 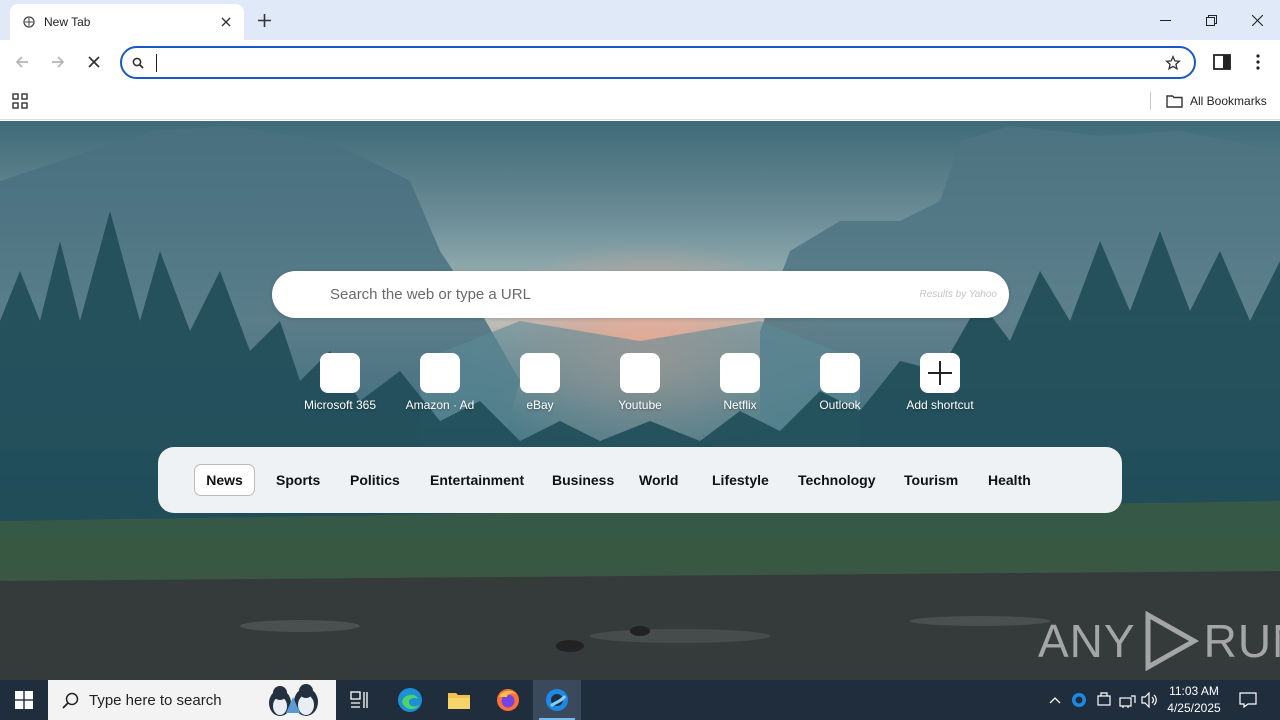 I want to click on network-icon, so click(x=1127, y=700).